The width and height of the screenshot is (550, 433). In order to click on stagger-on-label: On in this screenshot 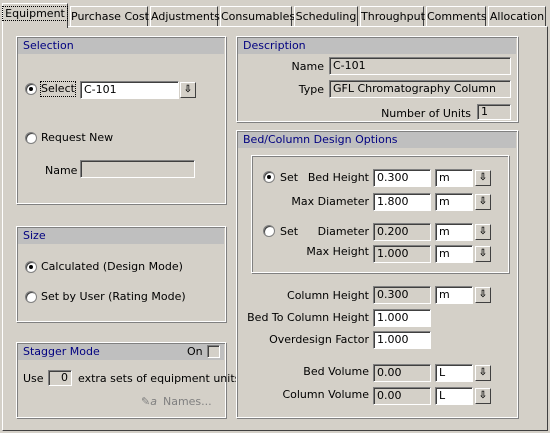, I will do `click(195, 351)`.